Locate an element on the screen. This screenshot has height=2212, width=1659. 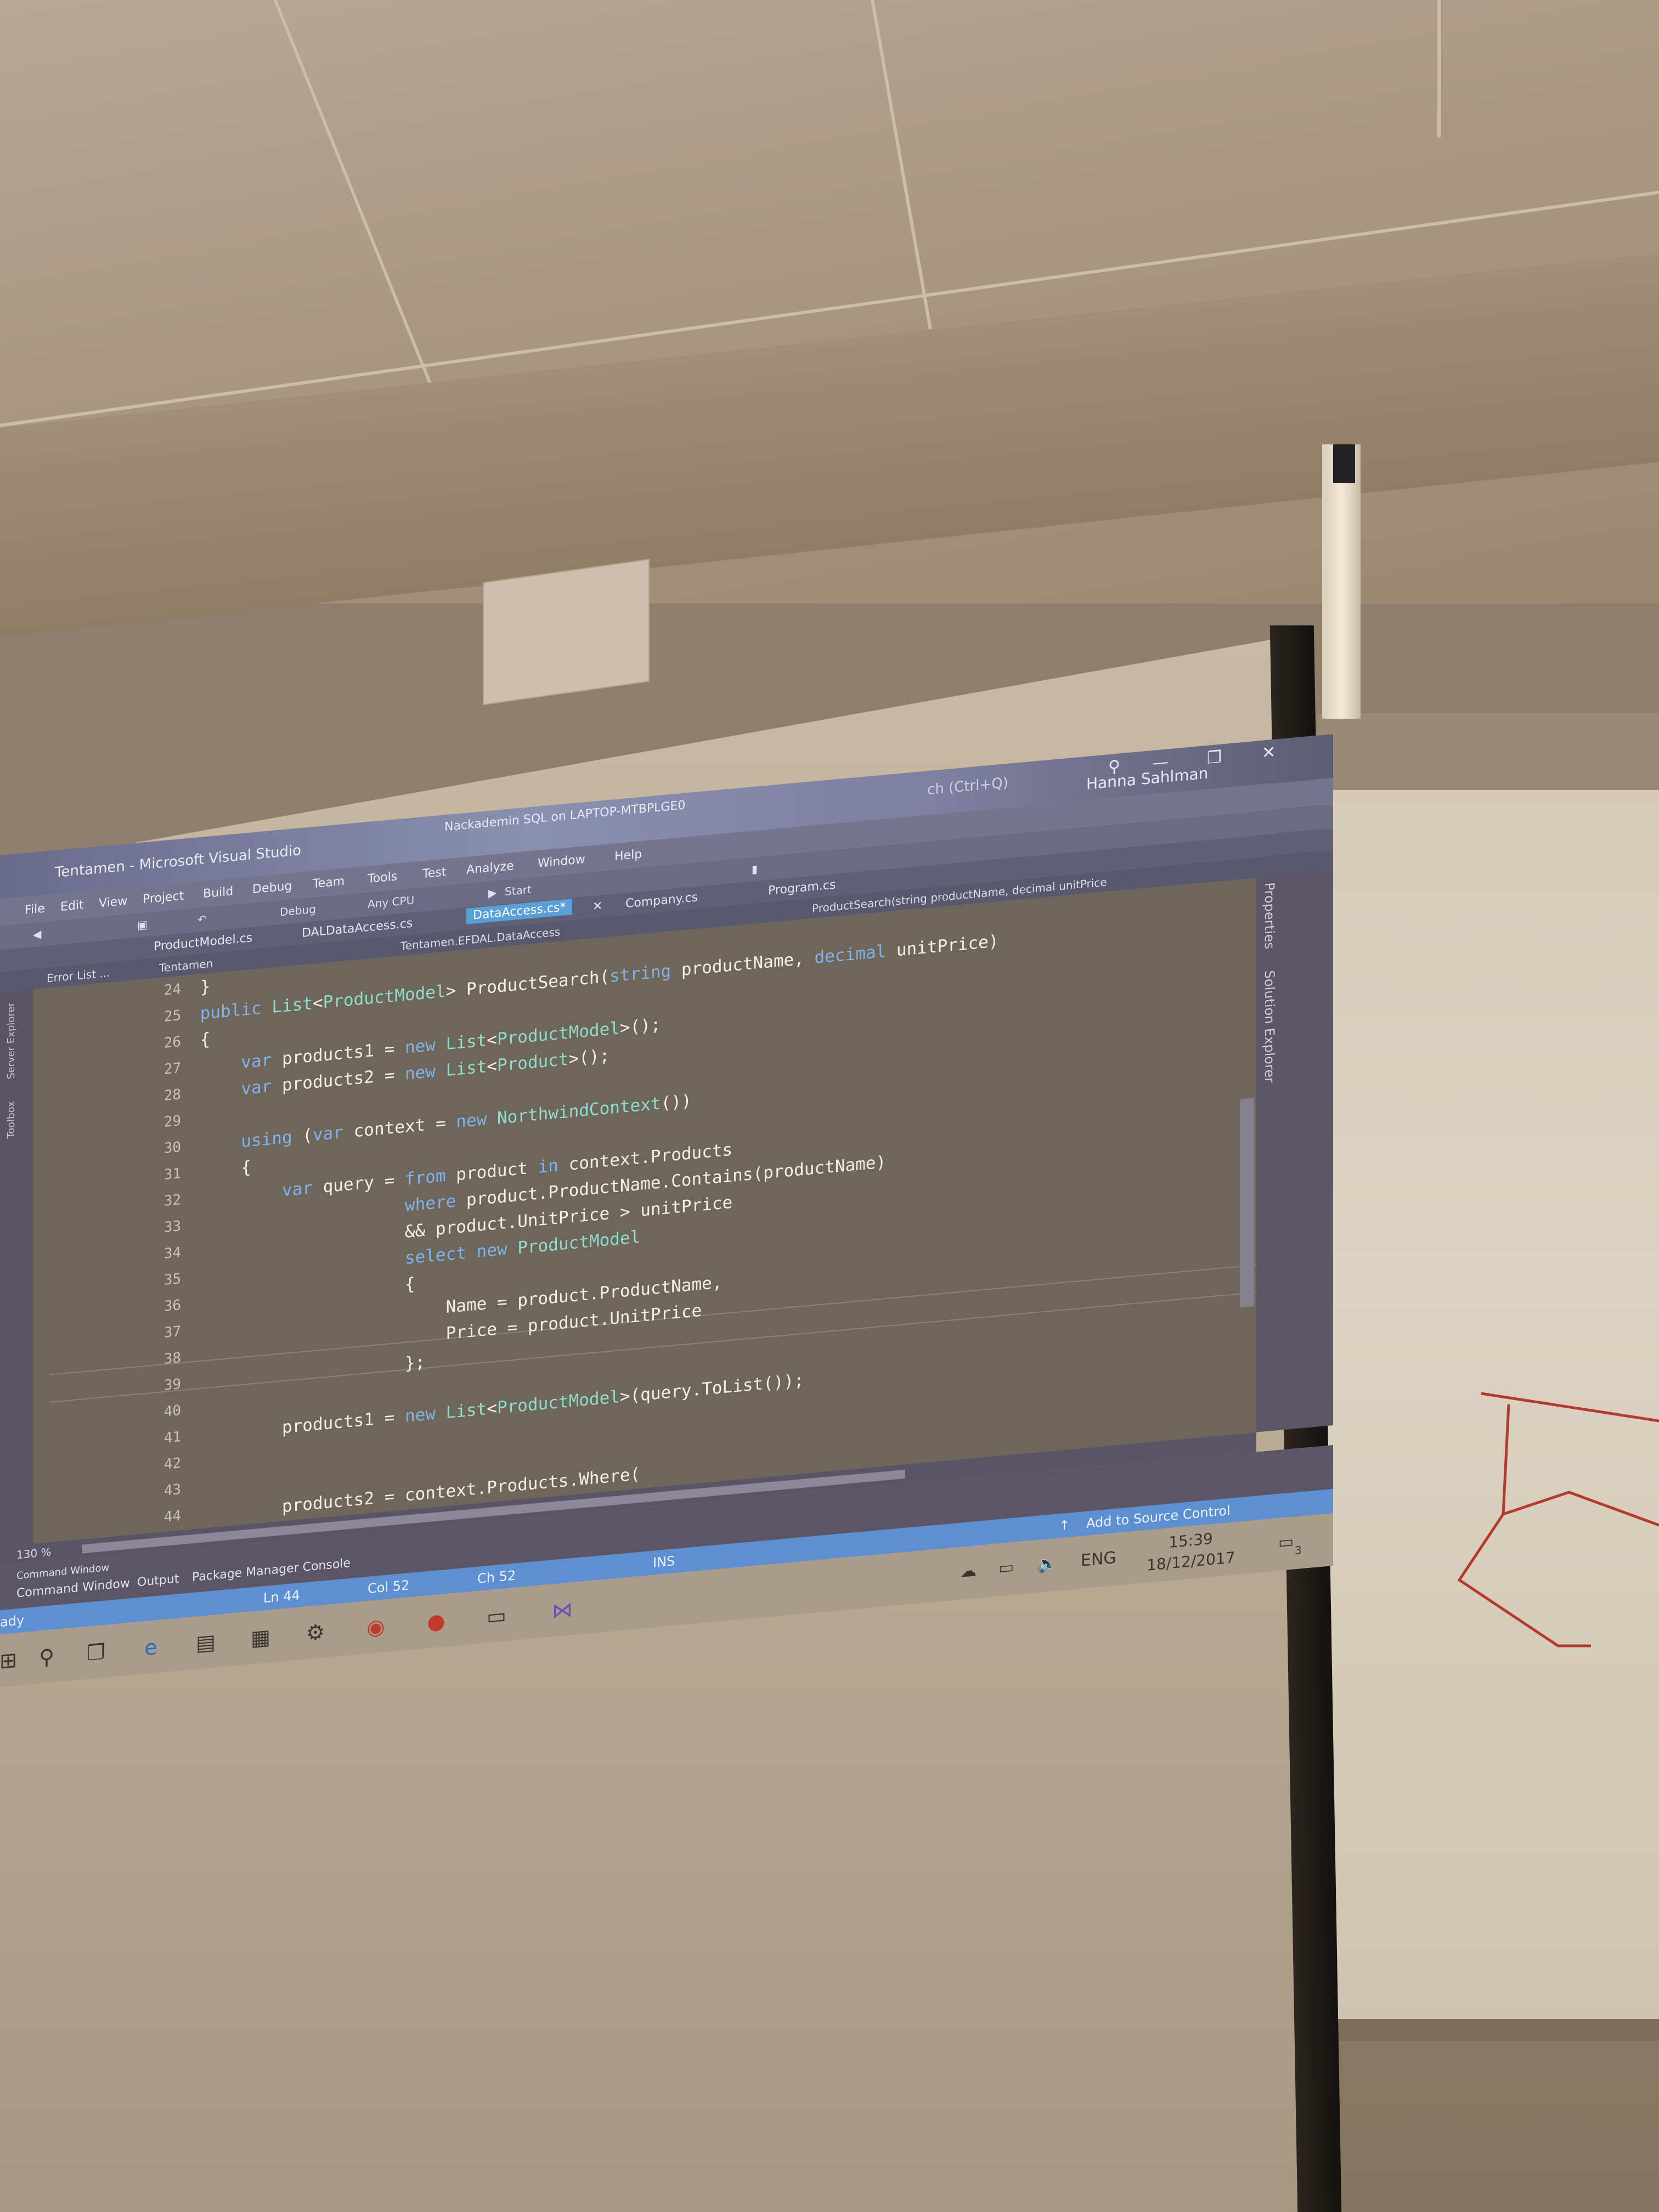
whiteboard-tray is located at coordinates (1493, 2030).